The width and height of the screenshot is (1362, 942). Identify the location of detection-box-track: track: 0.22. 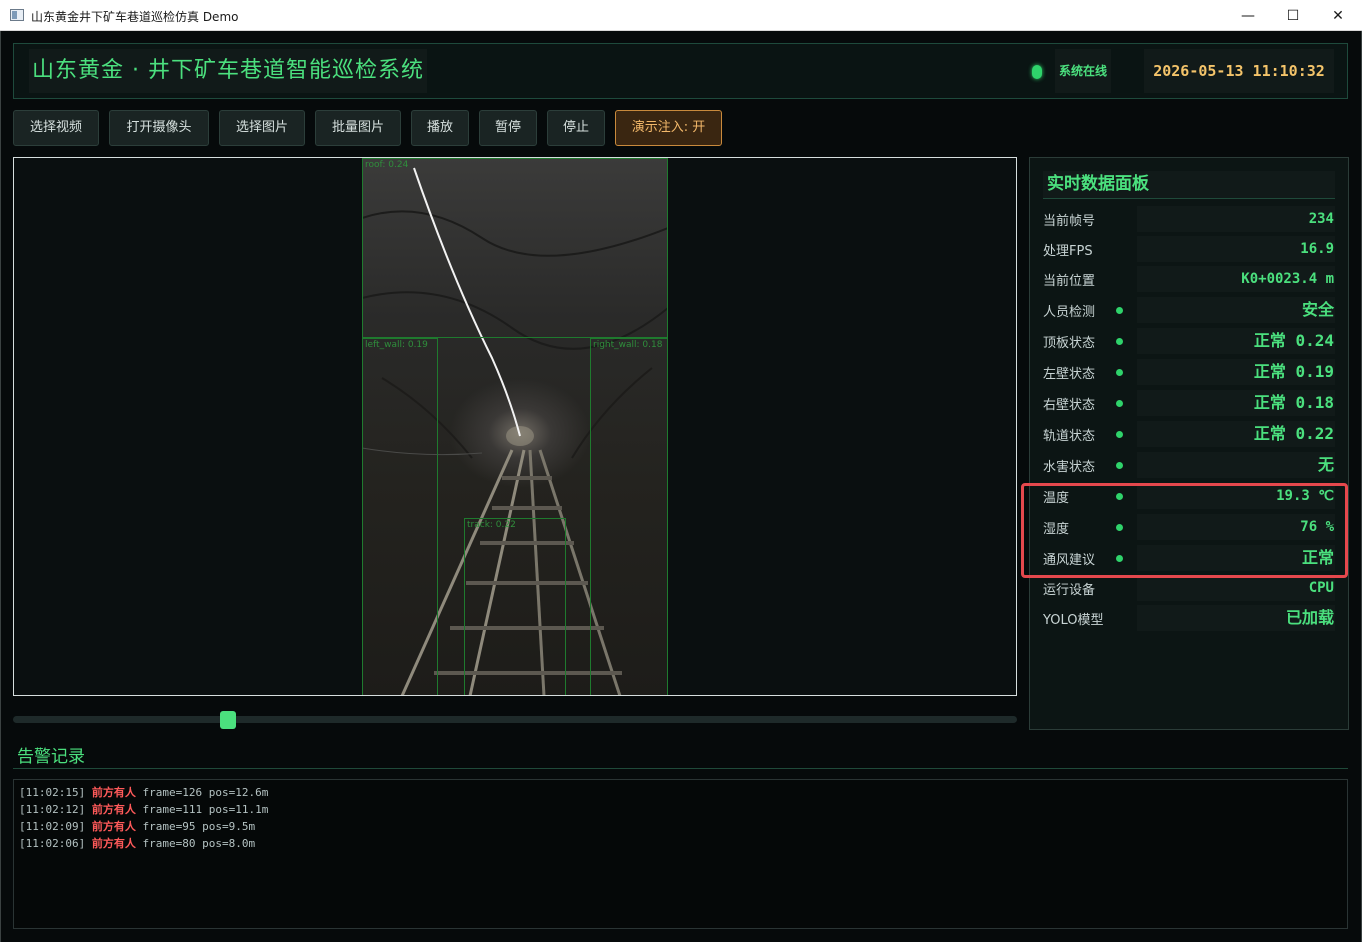
(515, 606).